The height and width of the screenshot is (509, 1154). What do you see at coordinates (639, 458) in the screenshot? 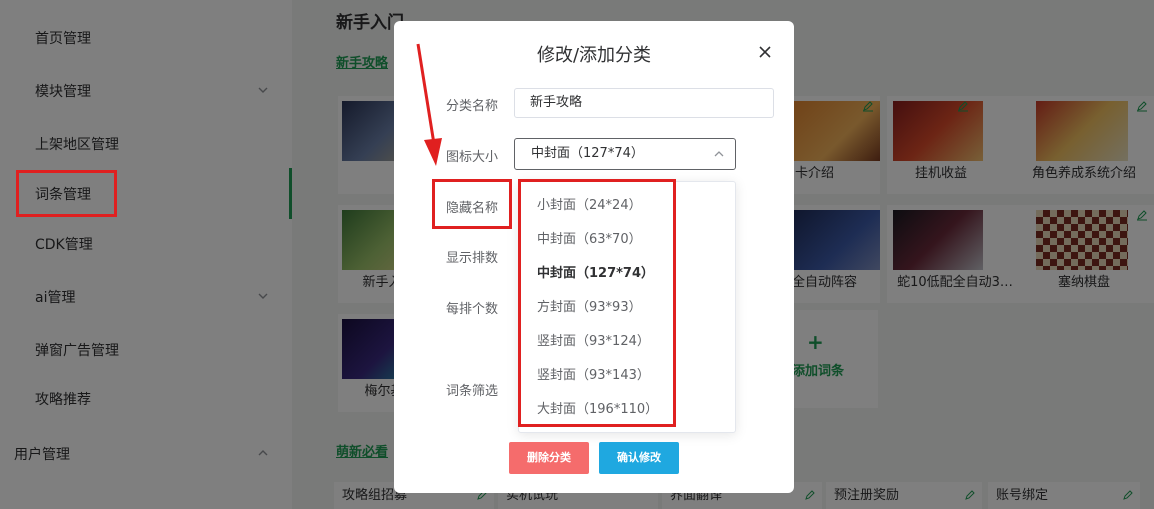
I see `confirm-edit-button: 确认修改` at bounding box center [639, 458].